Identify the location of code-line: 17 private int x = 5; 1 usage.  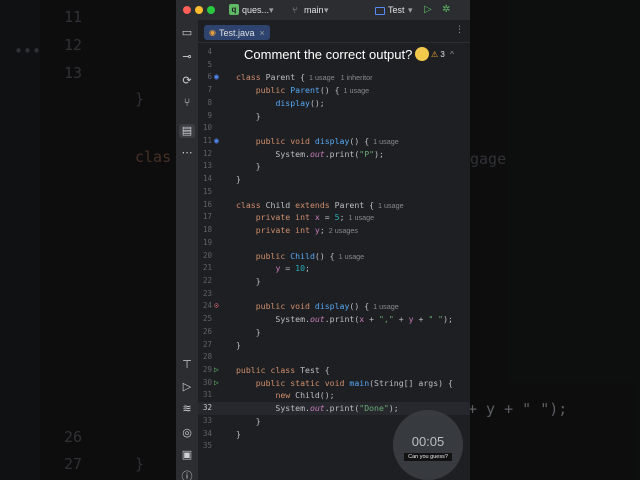
(334, 217).